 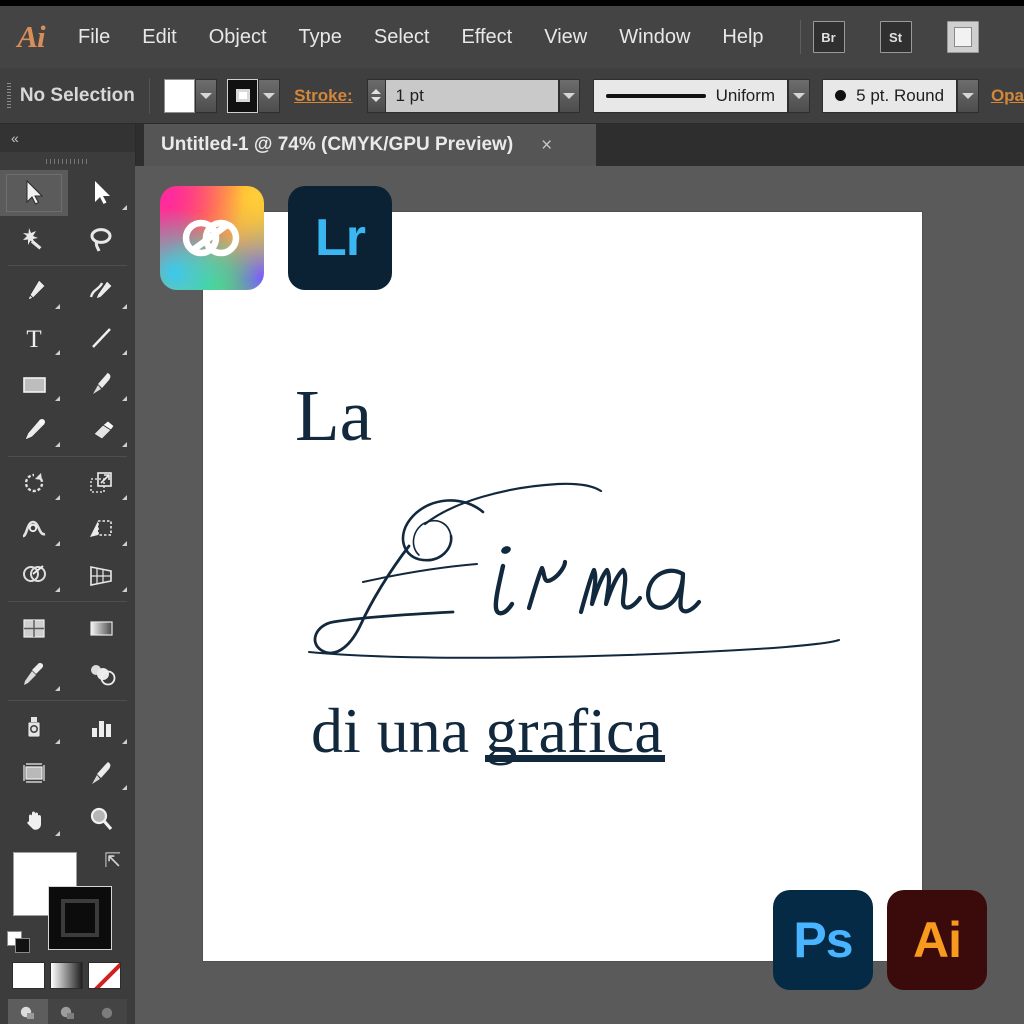 I want to click on stroke-weight-stepper, so click(x=376, y=95).